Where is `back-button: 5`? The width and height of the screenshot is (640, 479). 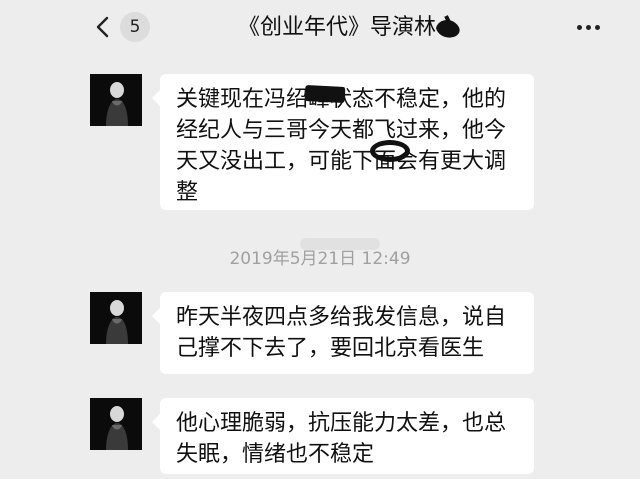
back-button: 5 is located at coordinates (120, 27).